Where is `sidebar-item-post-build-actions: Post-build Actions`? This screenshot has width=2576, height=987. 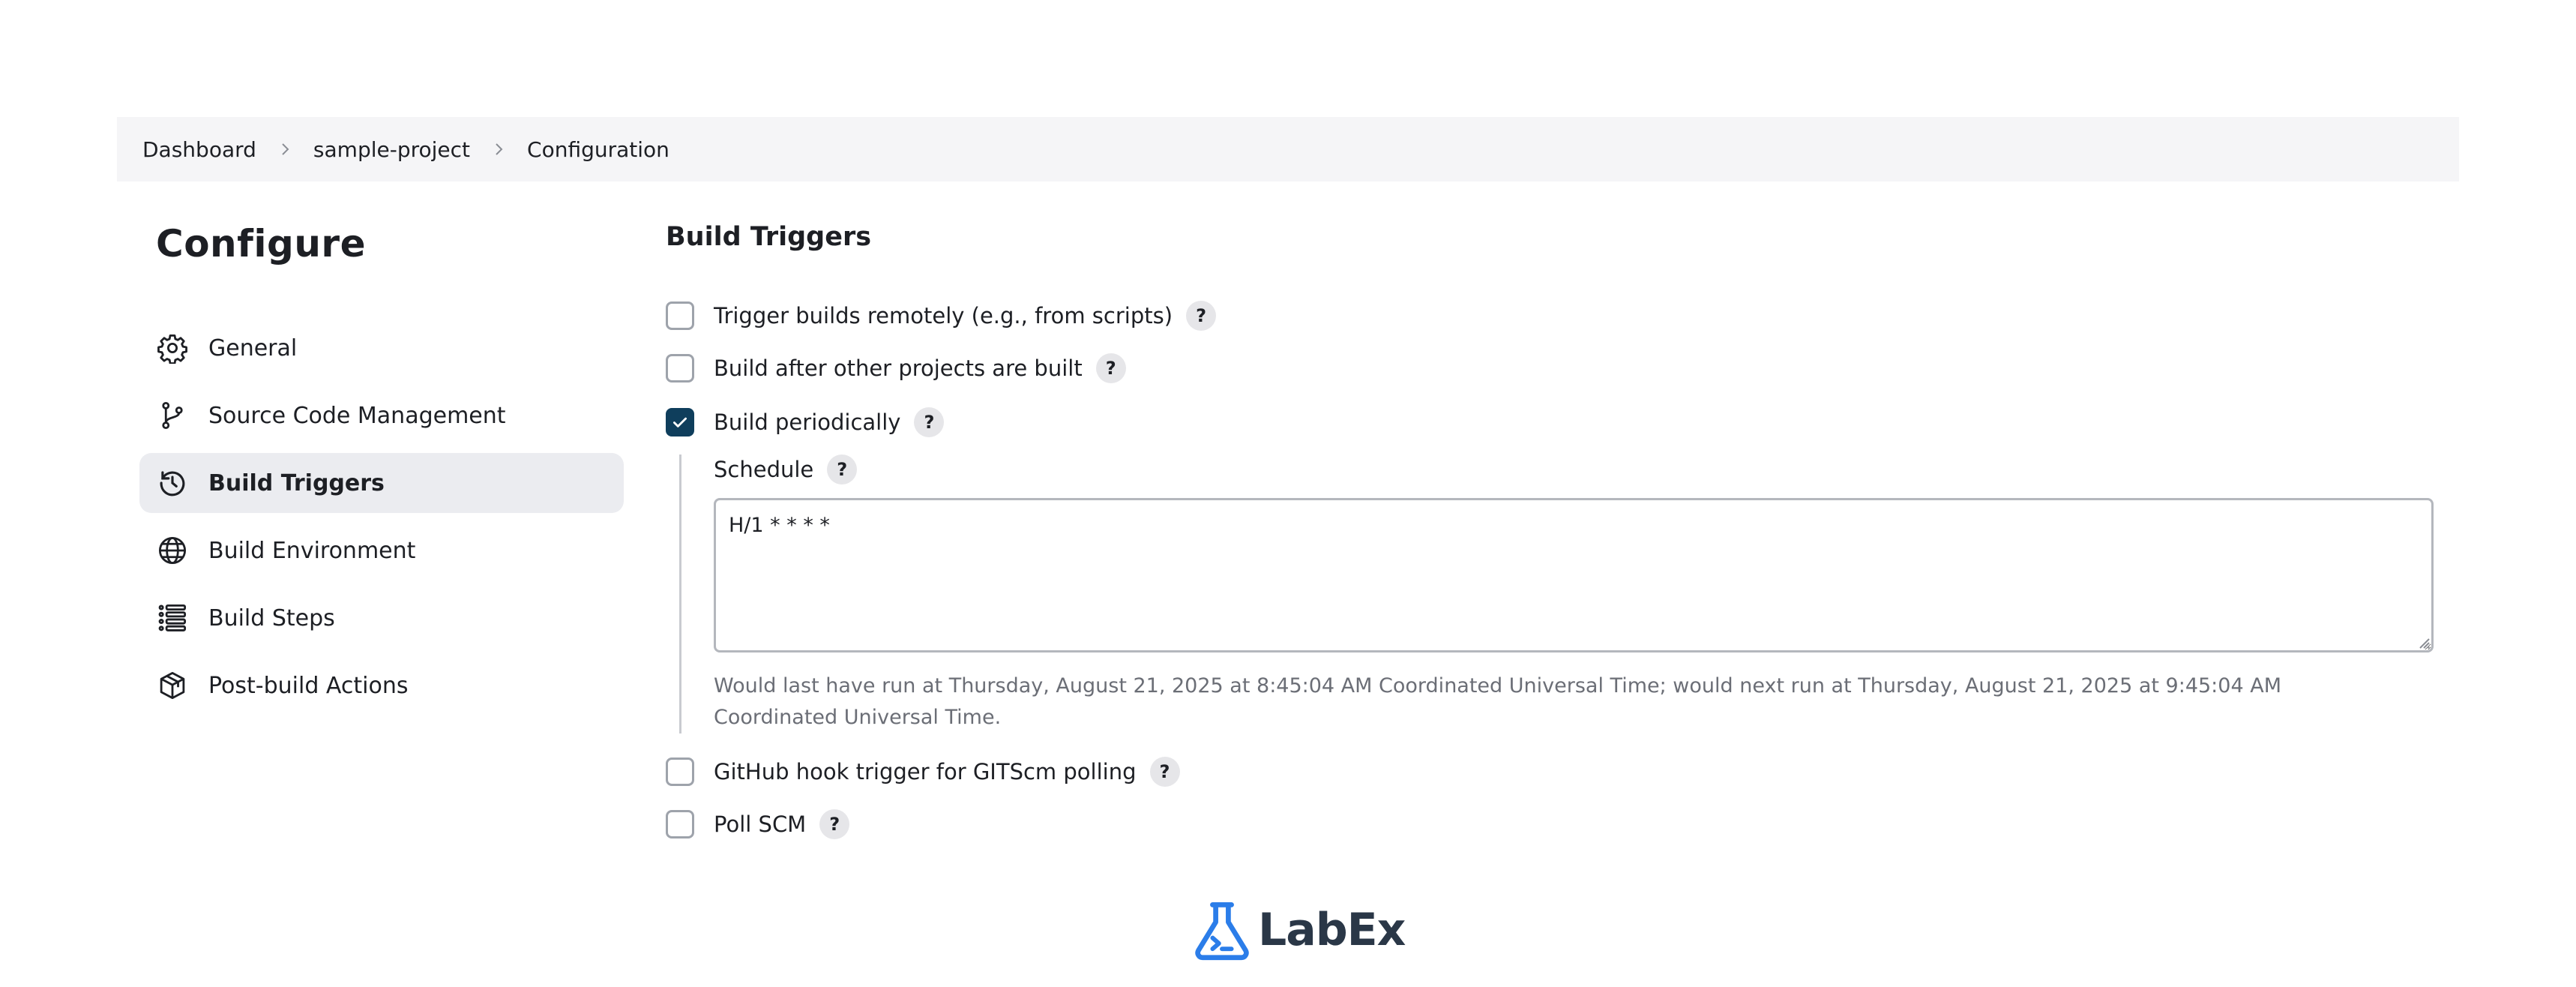 sidebar-item-post-build-actions: Post-build Actions is located at coordinates (382, 686).